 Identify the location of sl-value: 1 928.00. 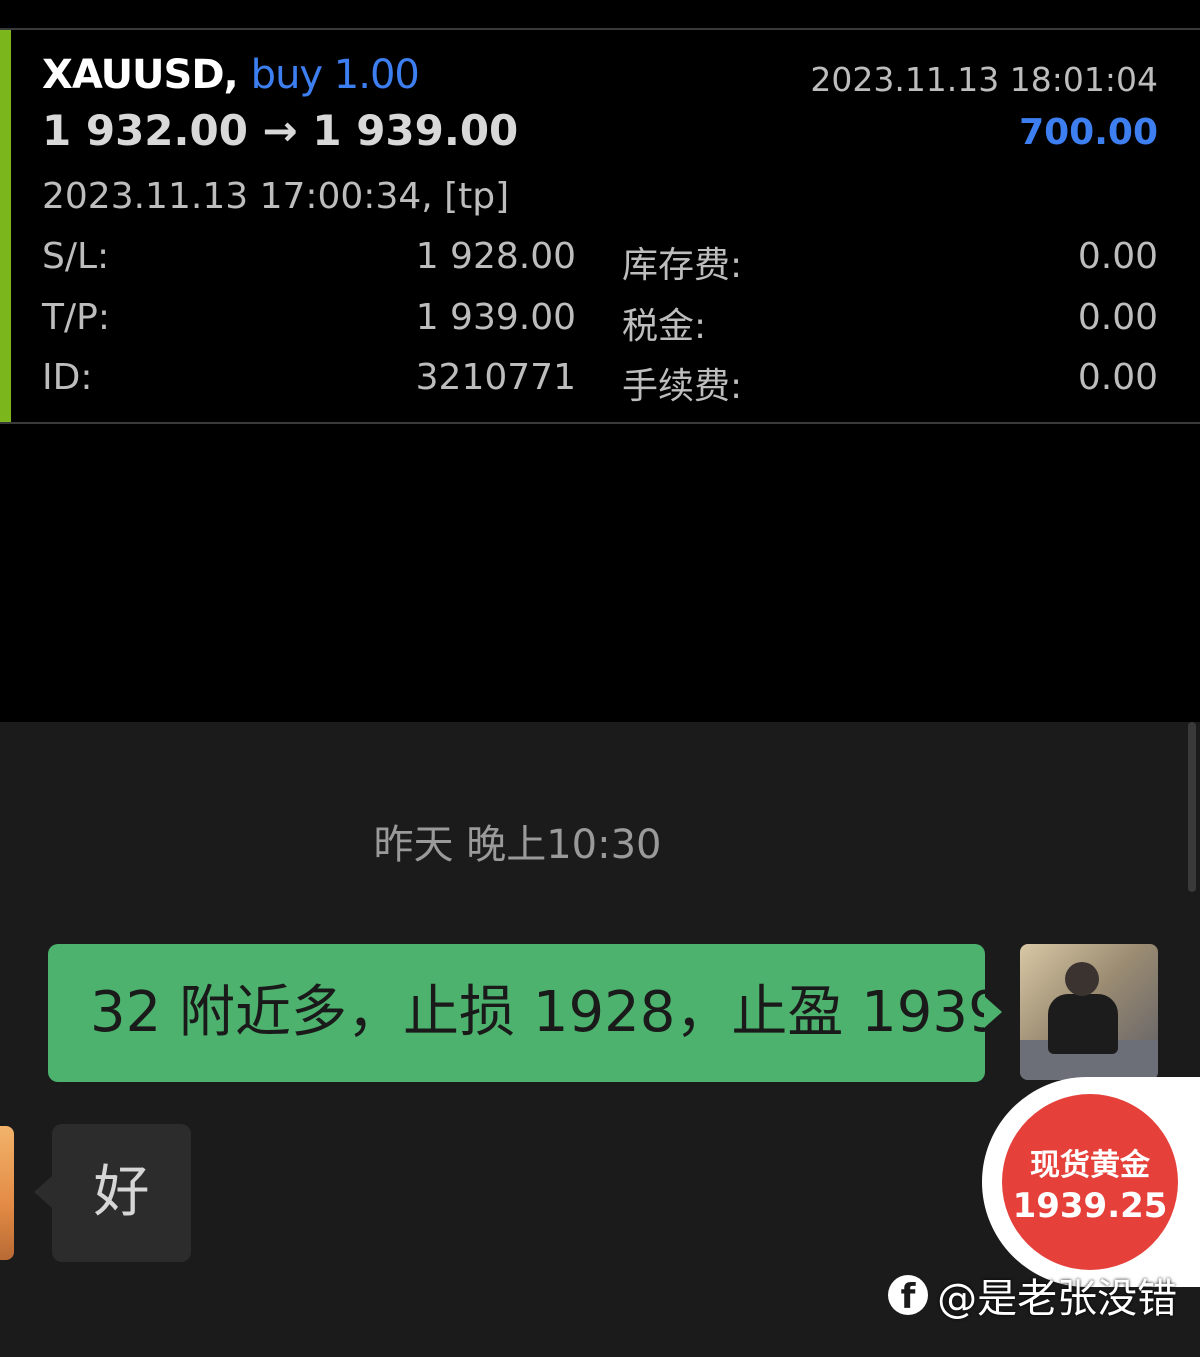
(495, 256).